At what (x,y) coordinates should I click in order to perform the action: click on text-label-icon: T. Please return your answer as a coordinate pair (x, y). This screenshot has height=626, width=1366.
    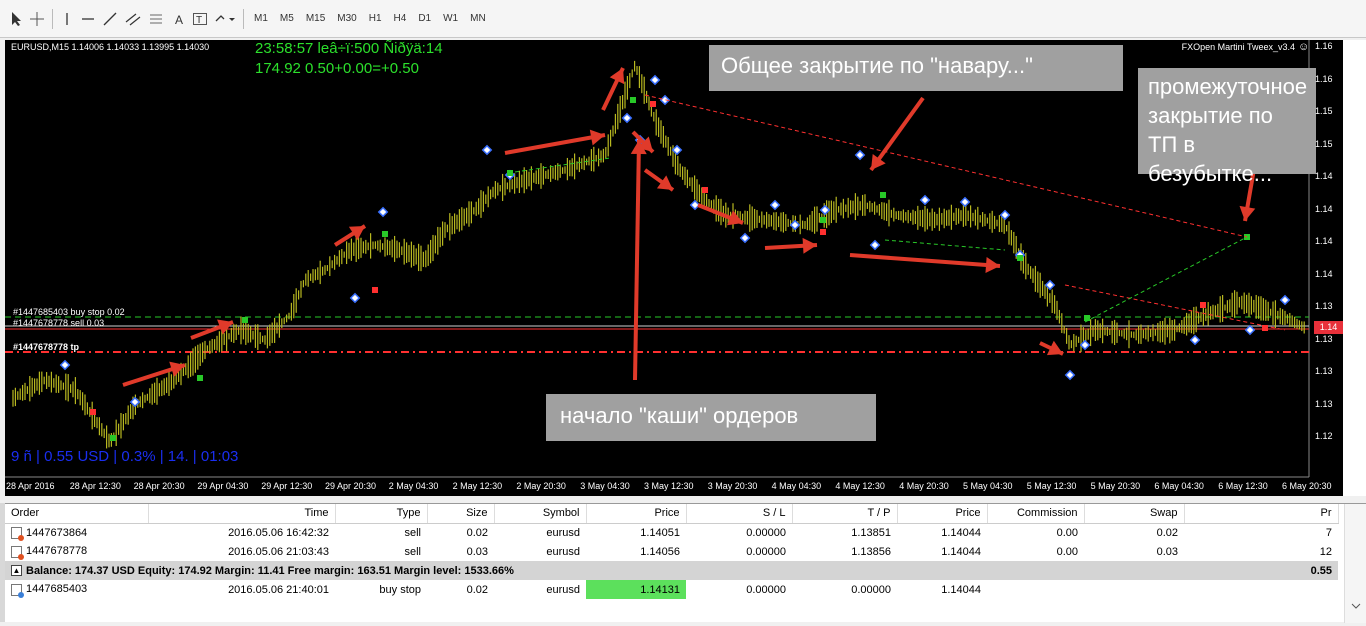
    Looking at the image, I should click on (200, 19).